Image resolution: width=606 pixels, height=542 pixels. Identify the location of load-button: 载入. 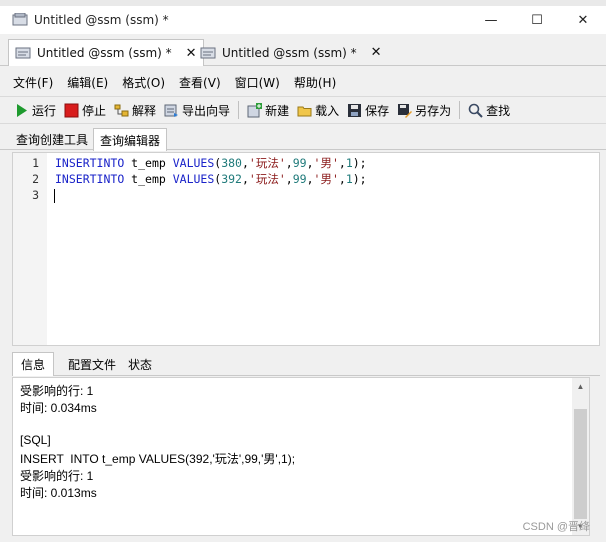
(318, 110).